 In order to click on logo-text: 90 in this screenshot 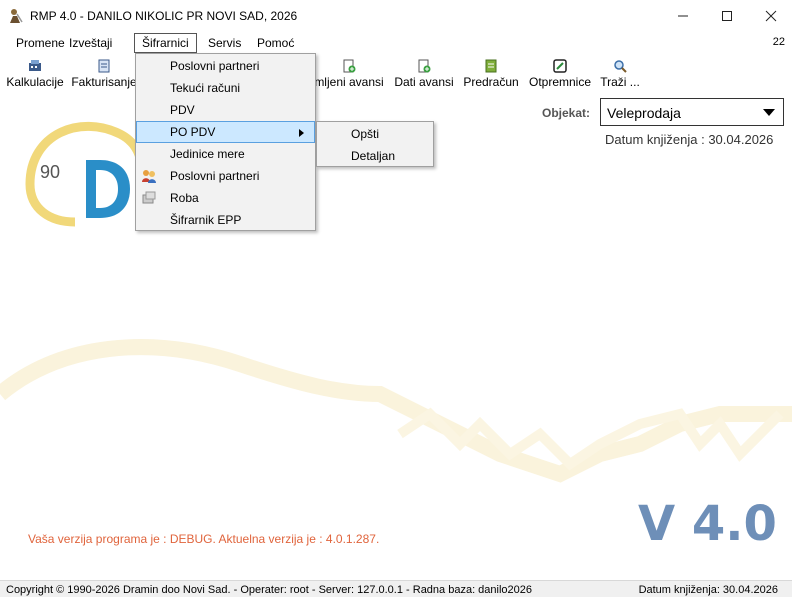, I will do `click(50, 172)`.